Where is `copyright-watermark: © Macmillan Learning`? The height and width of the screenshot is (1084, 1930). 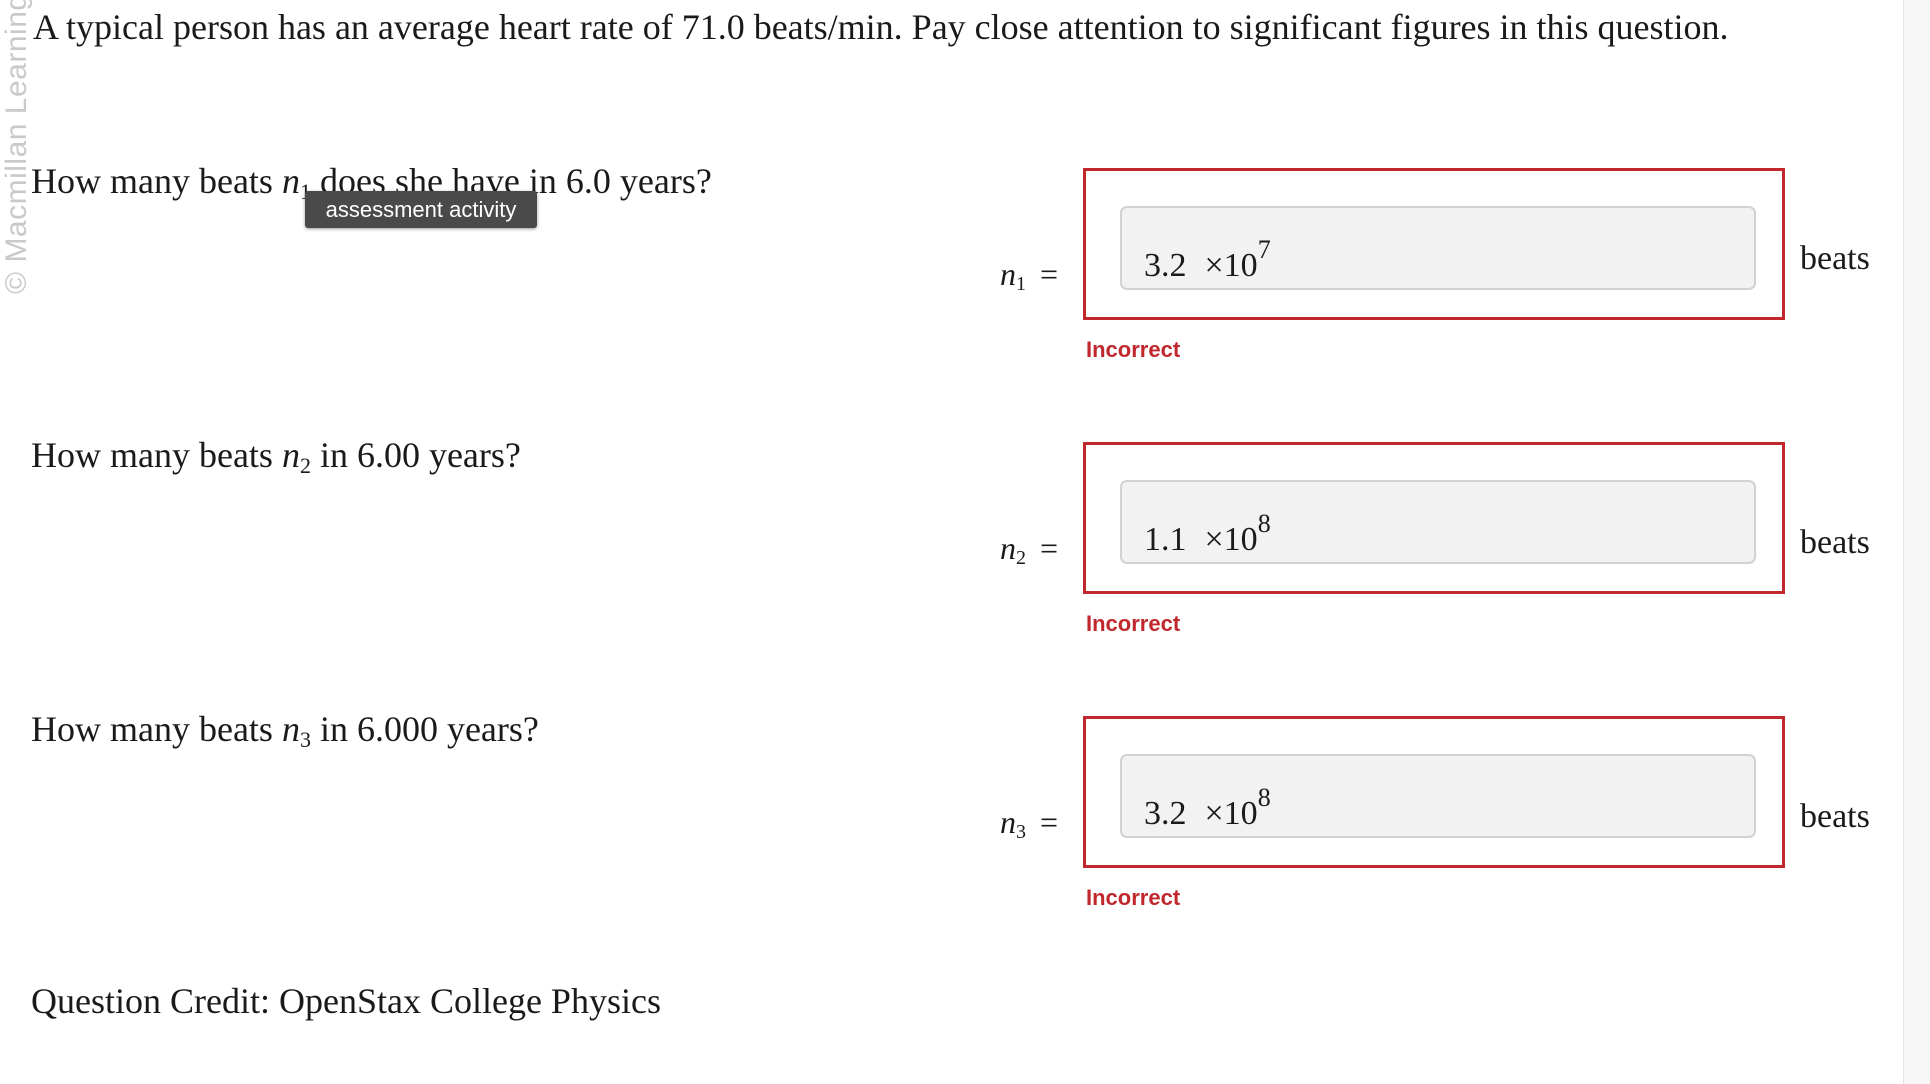 copyright-watermark: © Macmillan Learning is located at coordinates (17, 150).